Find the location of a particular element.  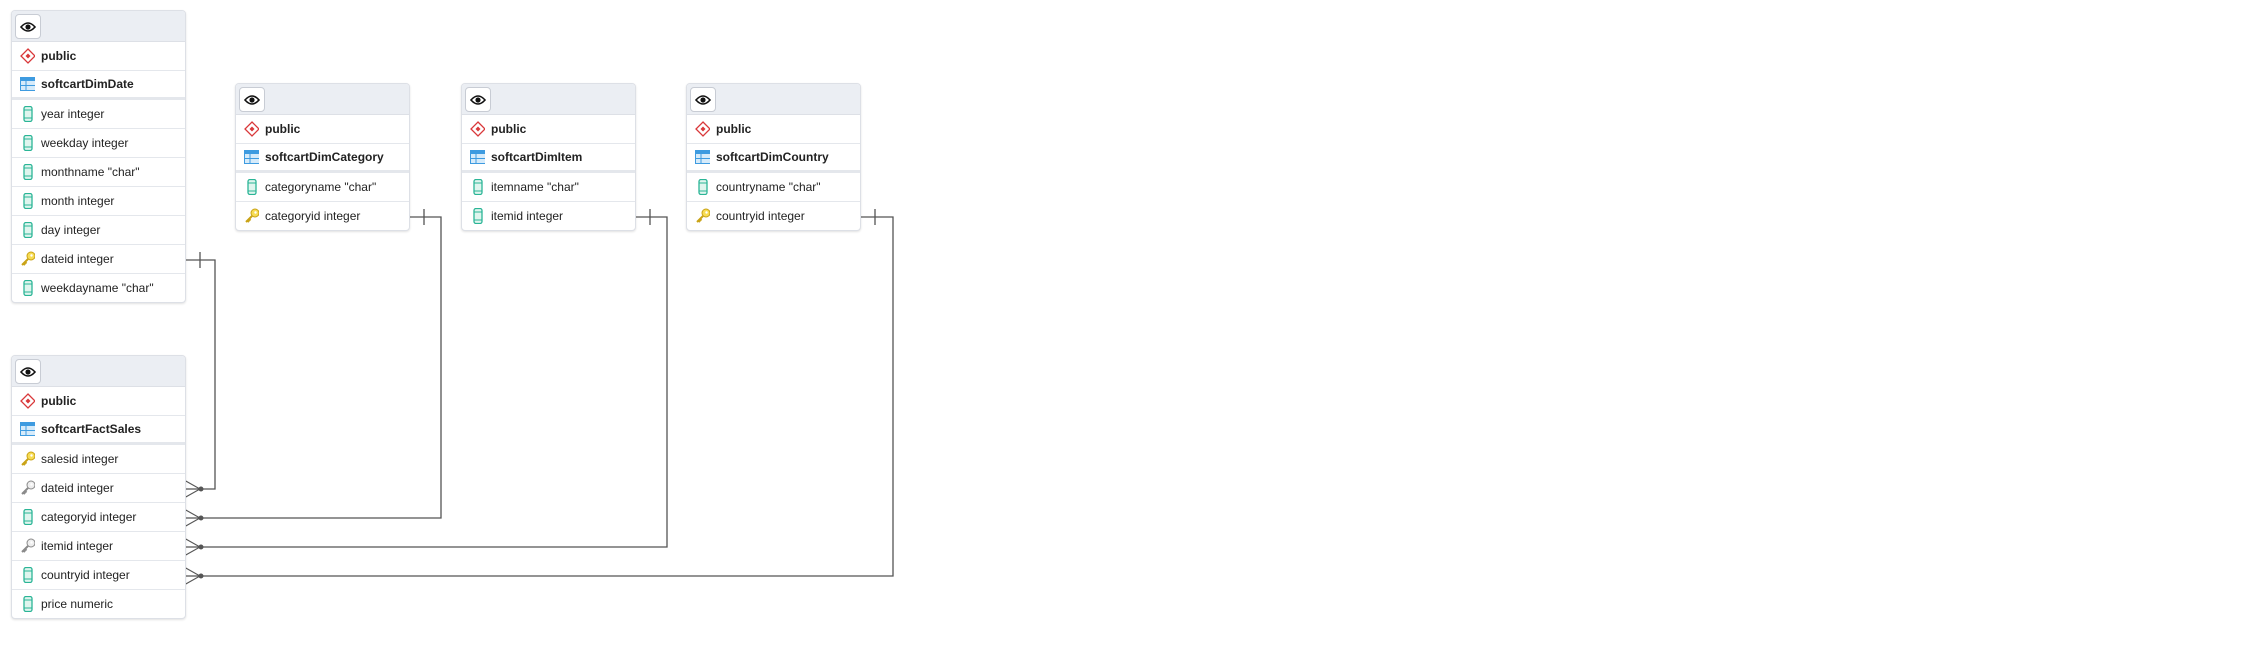

table-name: softcartFactSales is located at coordinates (91, 429).